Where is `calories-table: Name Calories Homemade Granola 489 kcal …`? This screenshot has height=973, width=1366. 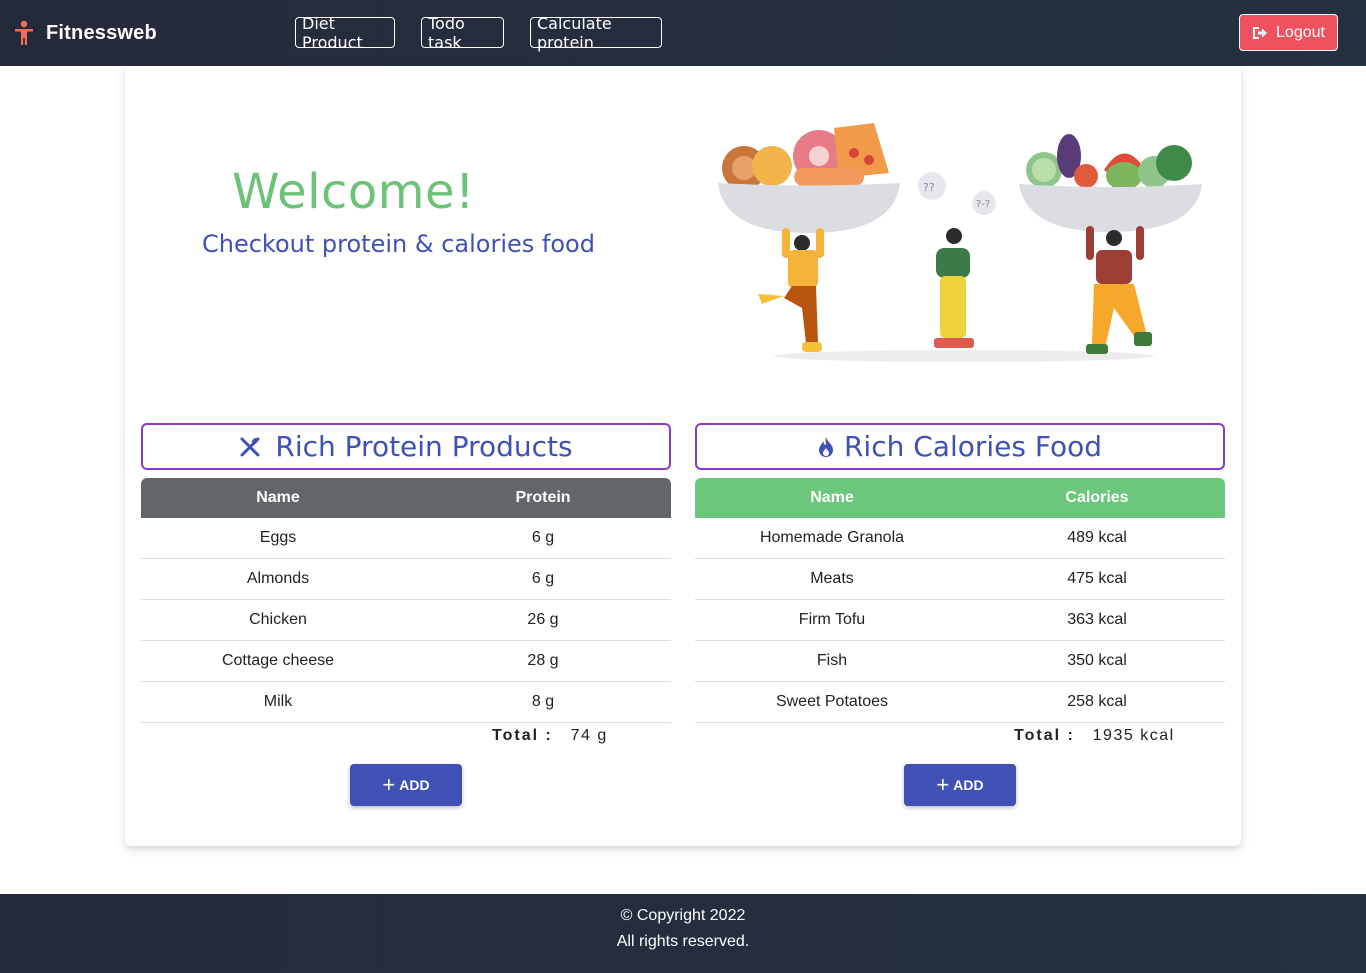
calories-table: Name Calories Homemade Granola 489 kcal … is located at coordinates (960, 600).